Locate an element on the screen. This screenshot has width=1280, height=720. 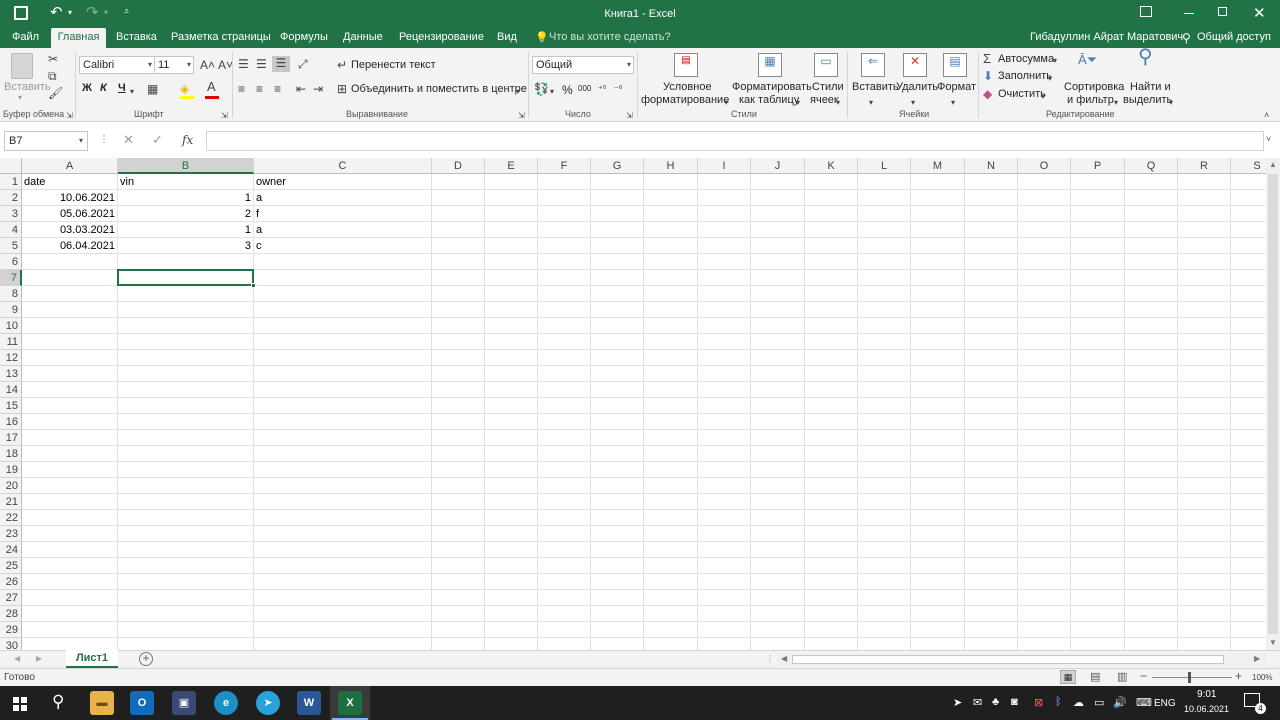
column-header-k: K is located at coordinates (831, 166).